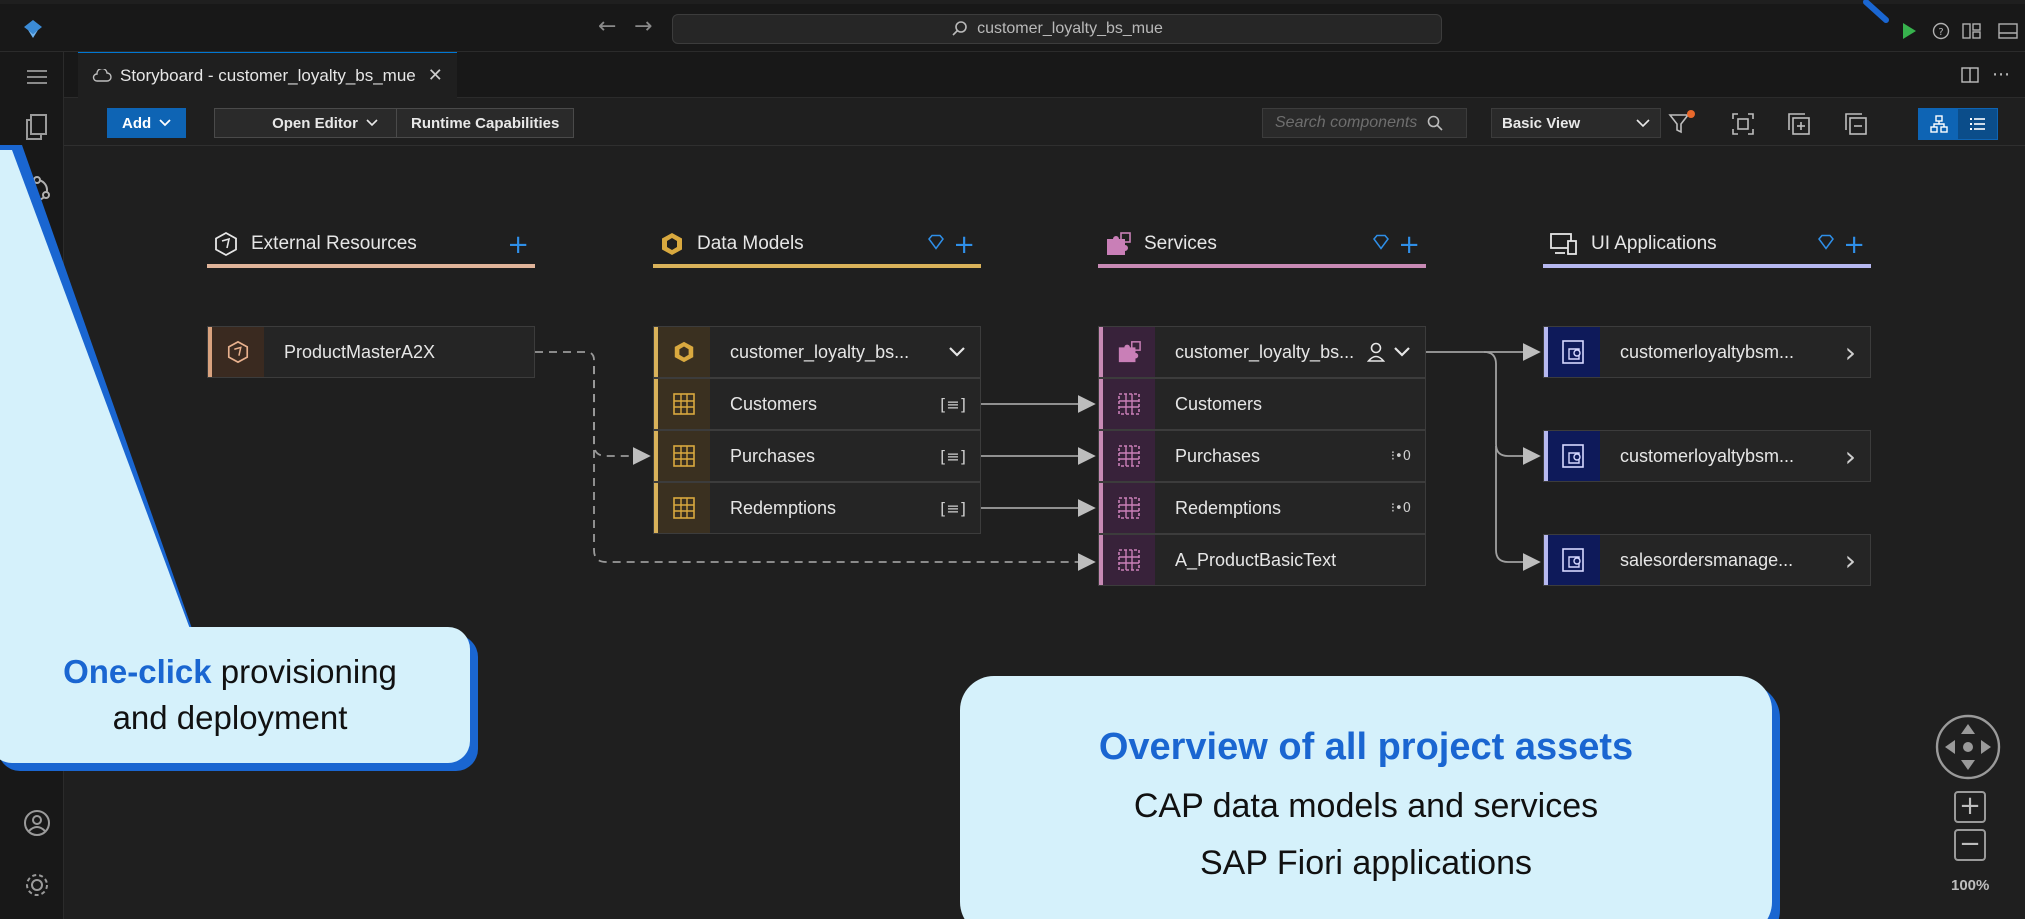  What do you see at coordinates (959, 28) in the screenshot?
I see `search-icon` at bounding box center [959, 28].